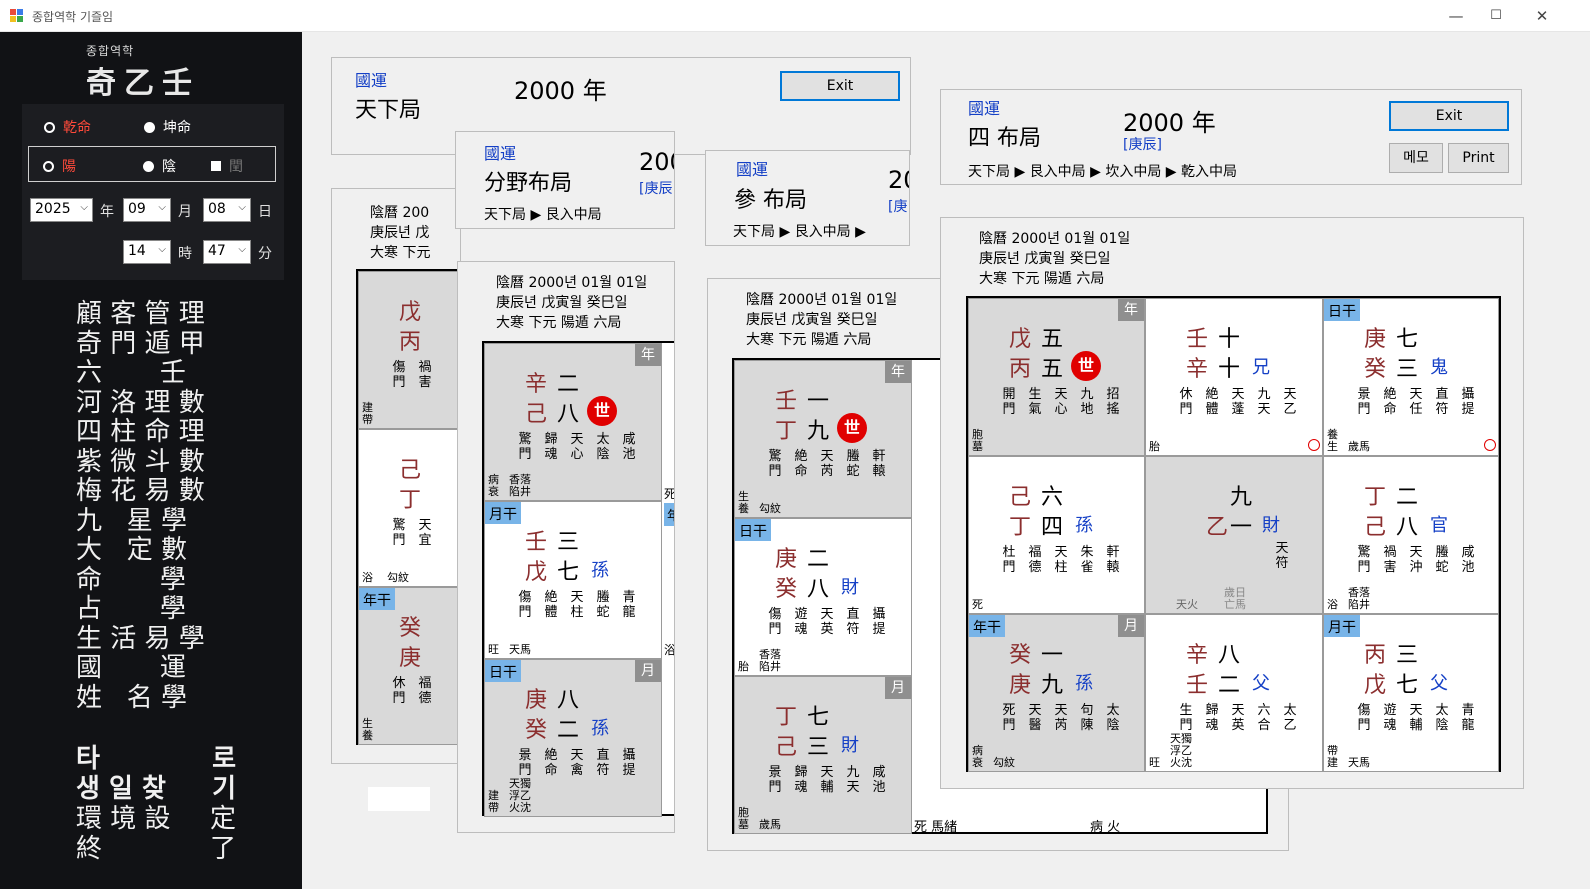  I want to click on logo-subtitle: 종합역학, so click(110, 51).